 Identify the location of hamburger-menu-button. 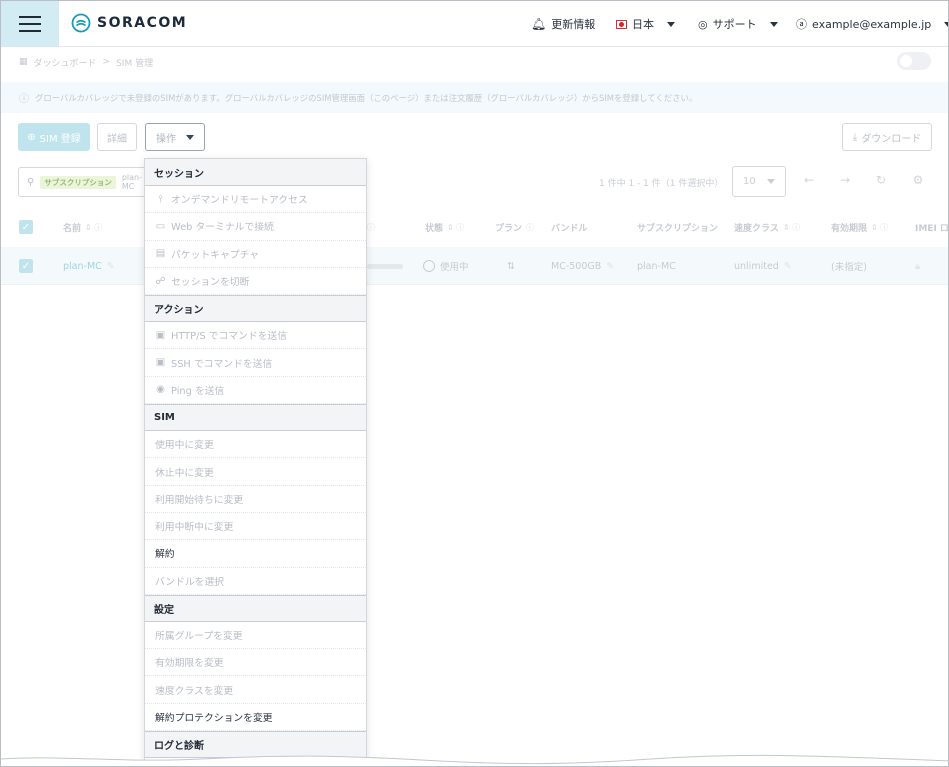
(30, 24).